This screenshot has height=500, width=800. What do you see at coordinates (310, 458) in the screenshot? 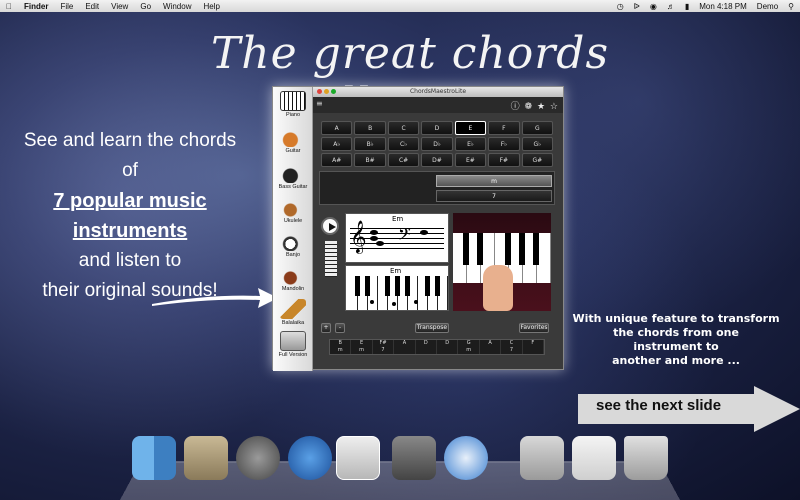
I see `app-store-icon` at bounding box center [310, 458].